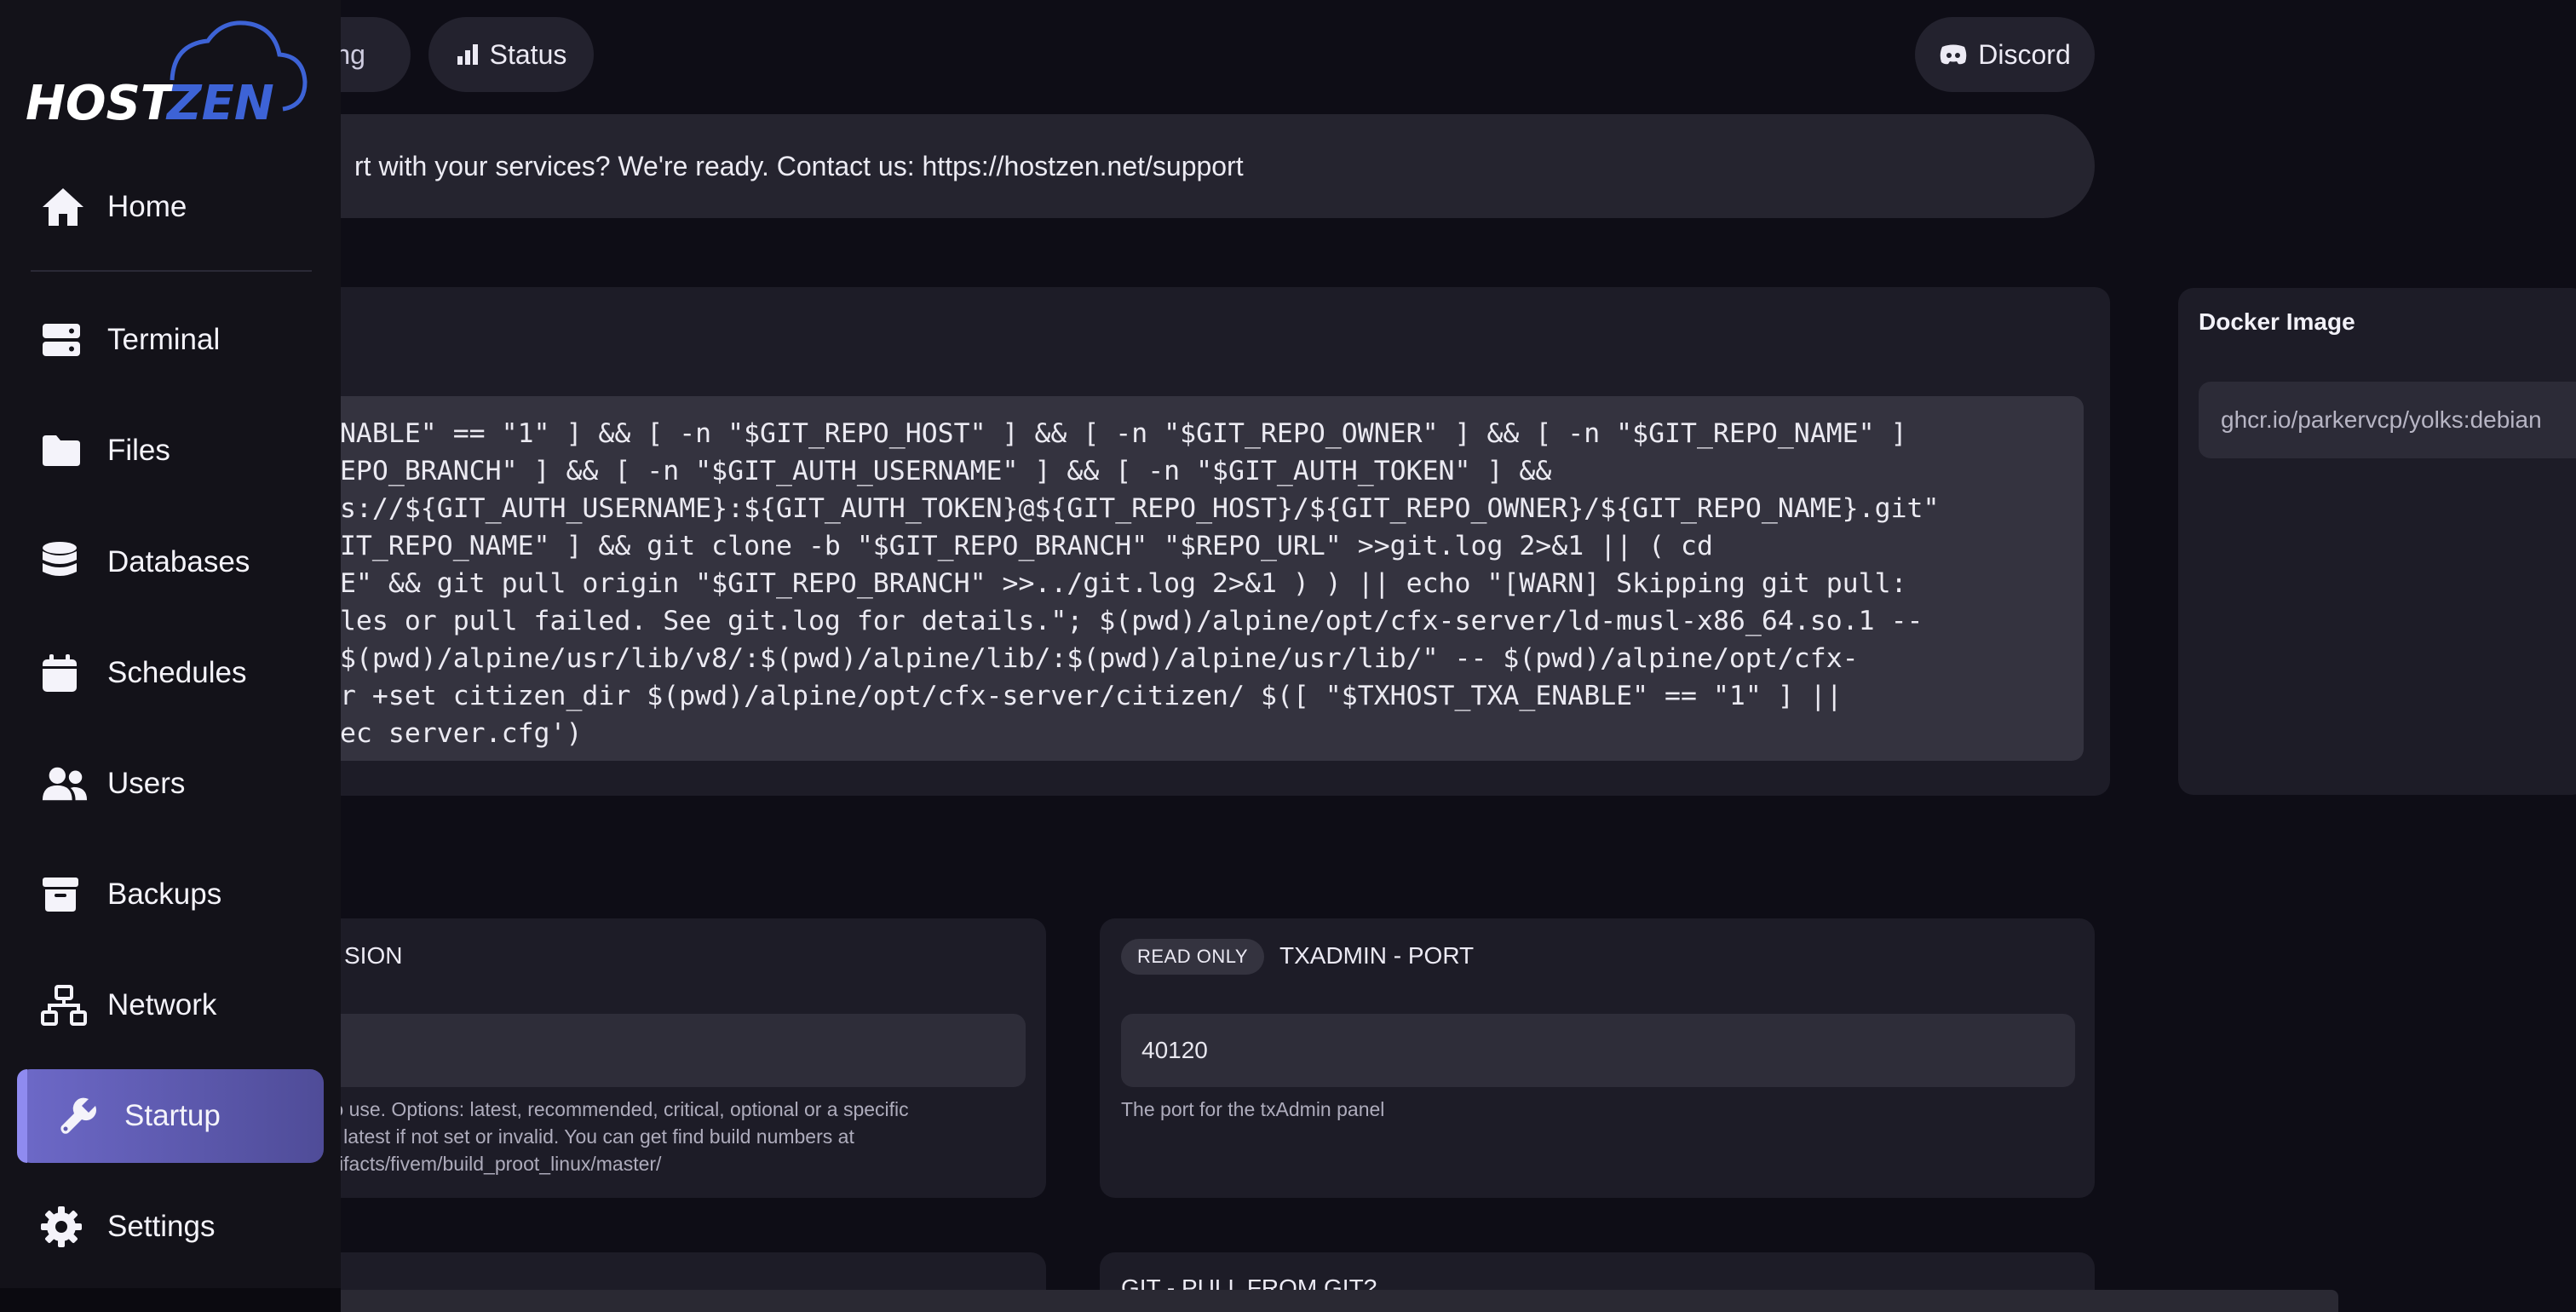 This screenshot has width=2576, height=1312. Describe the element at coordinates (1377, 955) in the screenshot. I see `variable-title-txadmin-port: TXADMIN - PORT` at that location.